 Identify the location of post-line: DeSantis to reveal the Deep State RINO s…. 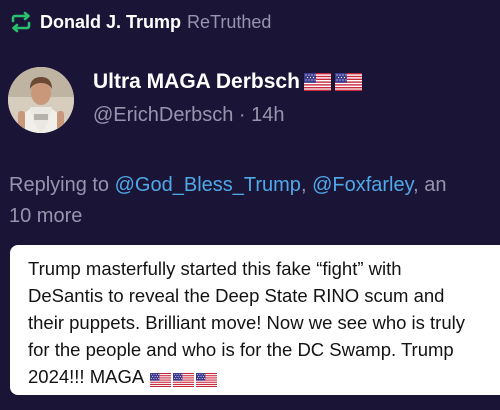
(236, 295).